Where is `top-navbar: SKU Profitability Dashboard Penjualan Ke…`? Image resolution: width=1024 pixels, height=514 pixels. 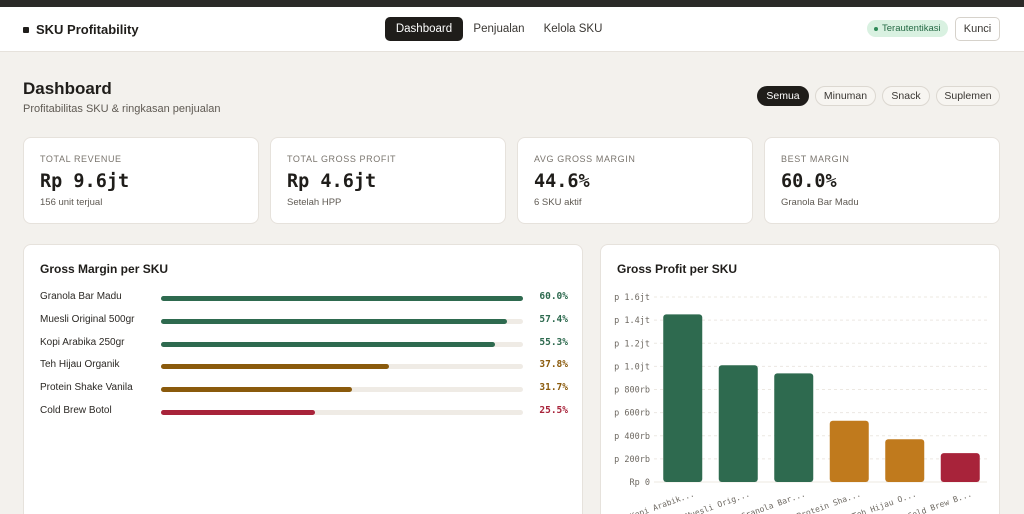 top-navbar: SKU Profitability Dashboard Penjualan Ke… is located at coordinates (512, 29).